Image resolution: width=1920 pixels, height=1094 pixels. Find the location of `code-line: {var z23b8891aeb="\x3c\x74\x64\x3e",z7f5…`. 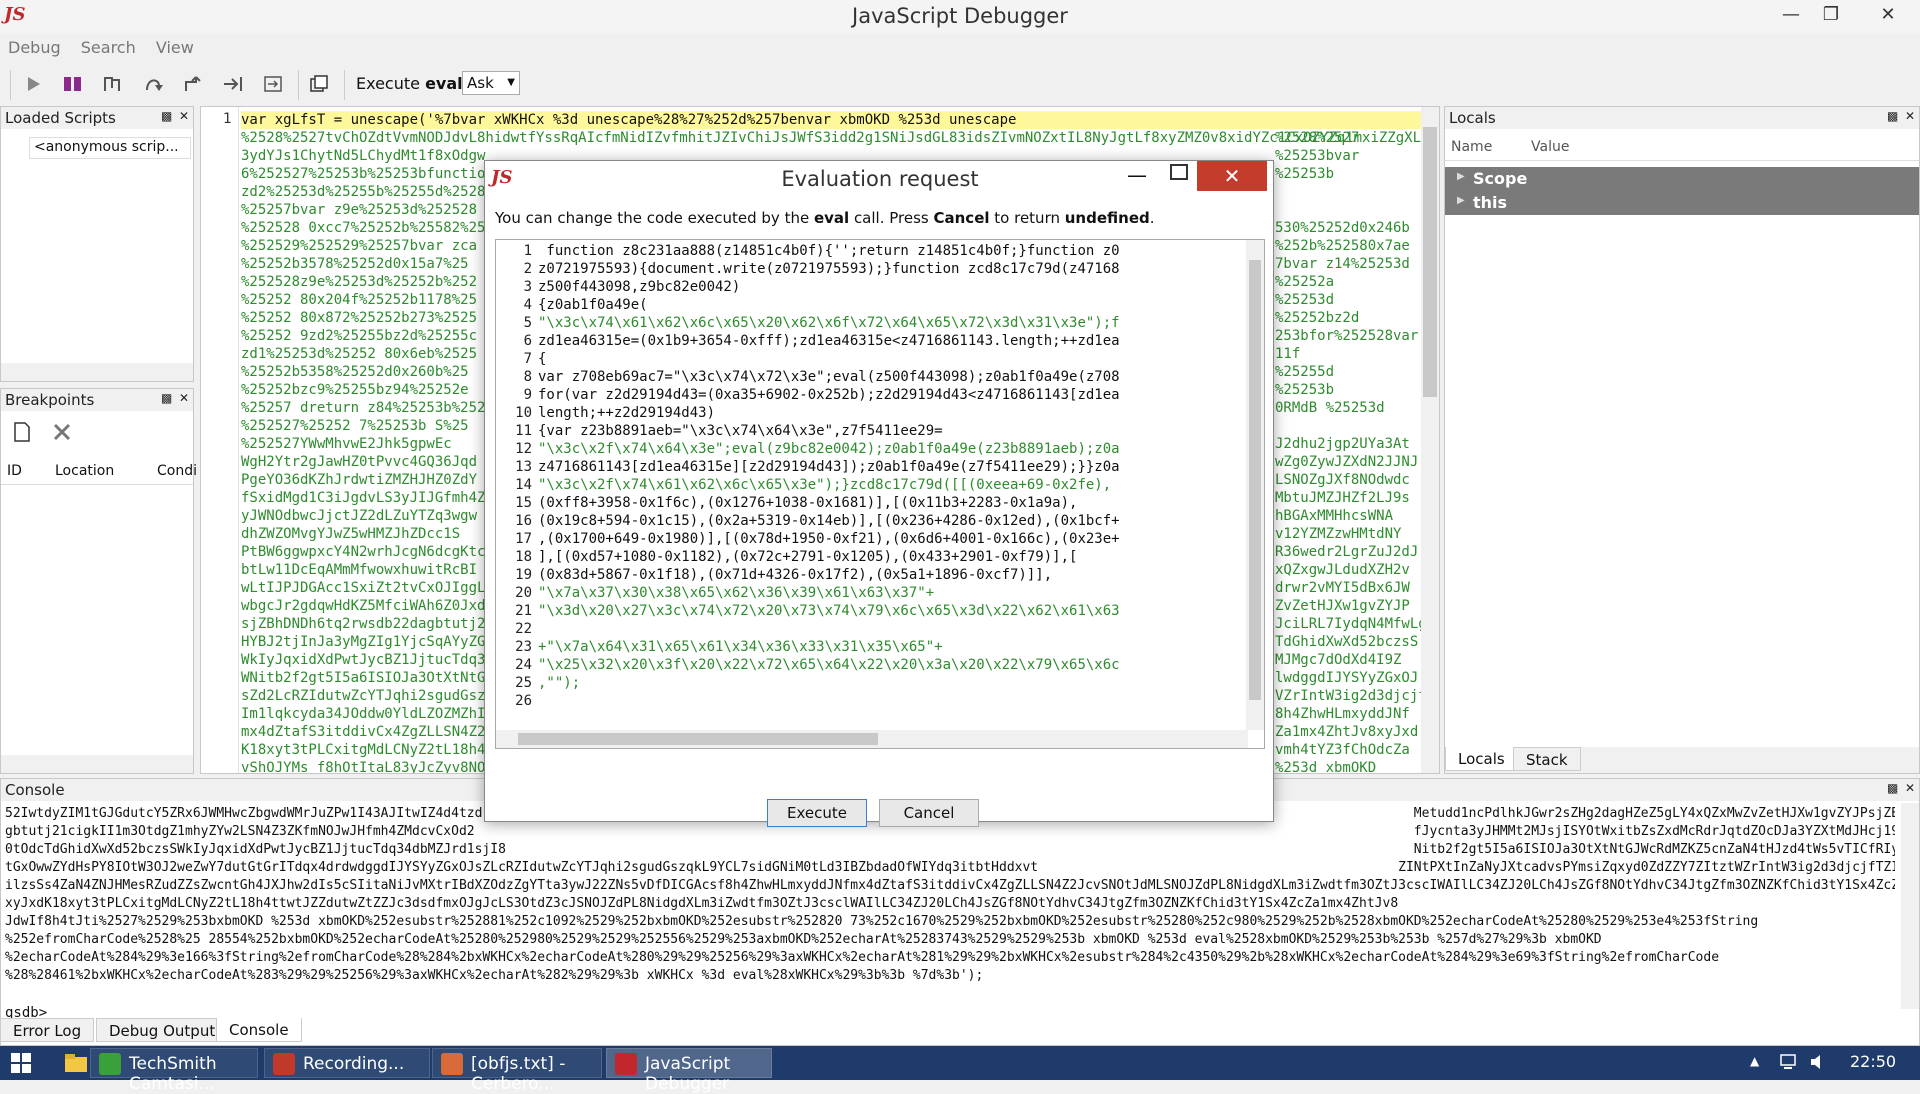

code-line: {var z23b8891aeb="\x3c\x74\x64\x3e",z7f5… is located at coordinates (740, 431).